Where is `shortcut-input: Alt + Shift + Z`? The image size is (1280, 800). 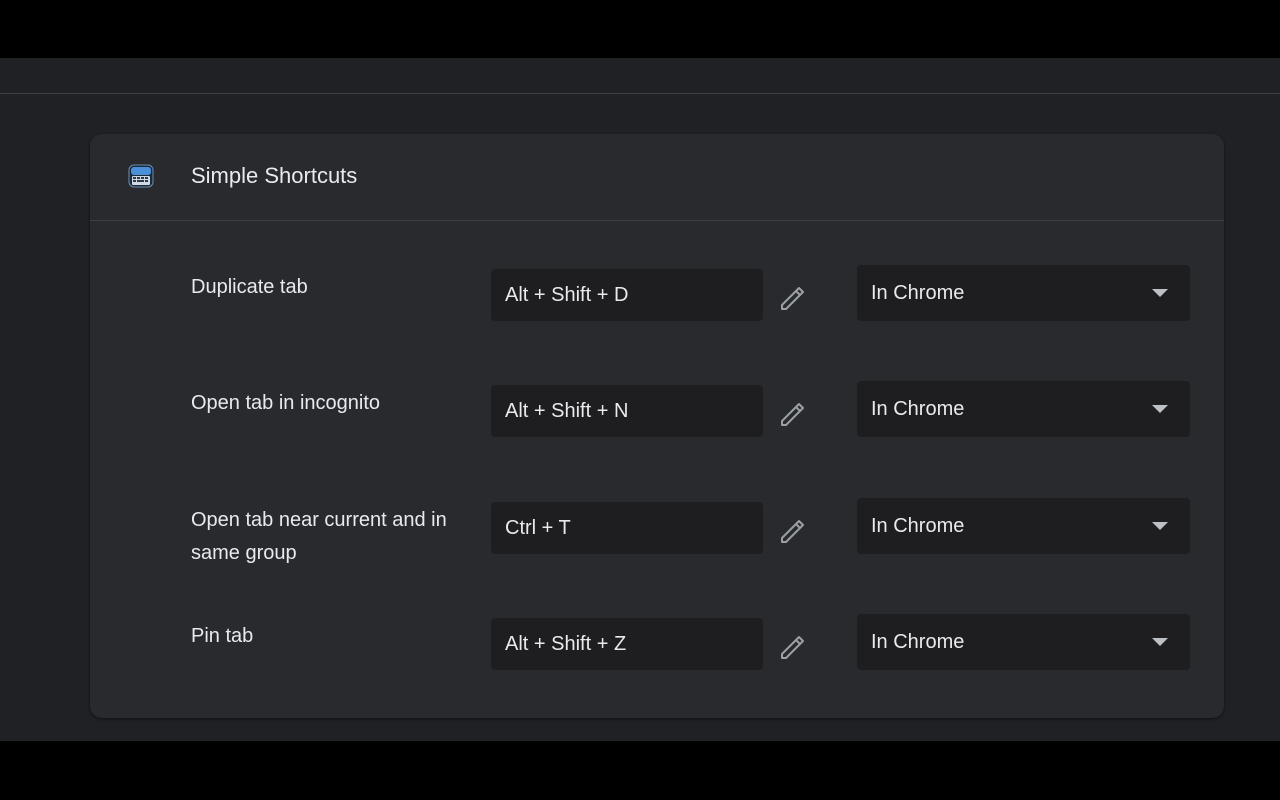
shortcut-input: Alt + Shift + Z is located at coordinates (627, 644).